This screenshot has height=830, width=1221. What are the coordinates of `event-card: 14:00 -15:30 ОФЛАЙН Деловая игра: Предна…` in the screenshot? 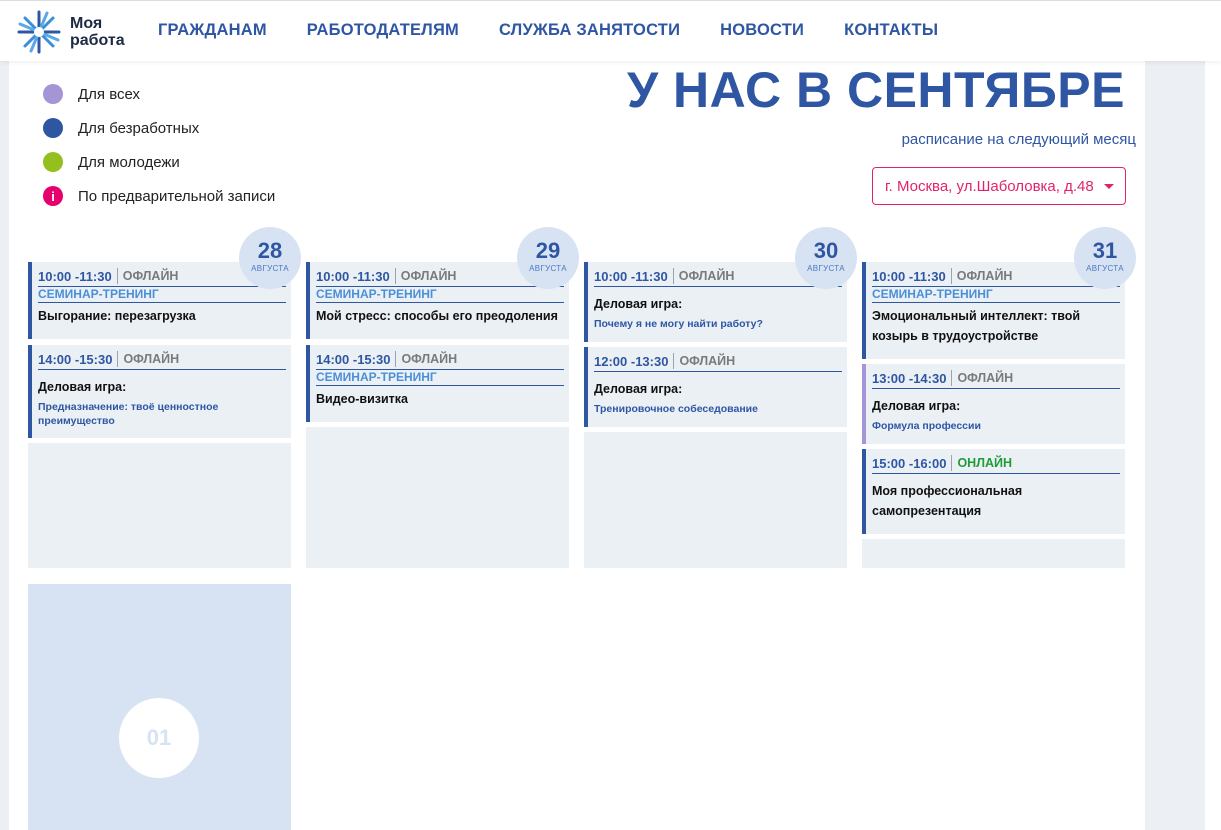 It's located at (159, 391).